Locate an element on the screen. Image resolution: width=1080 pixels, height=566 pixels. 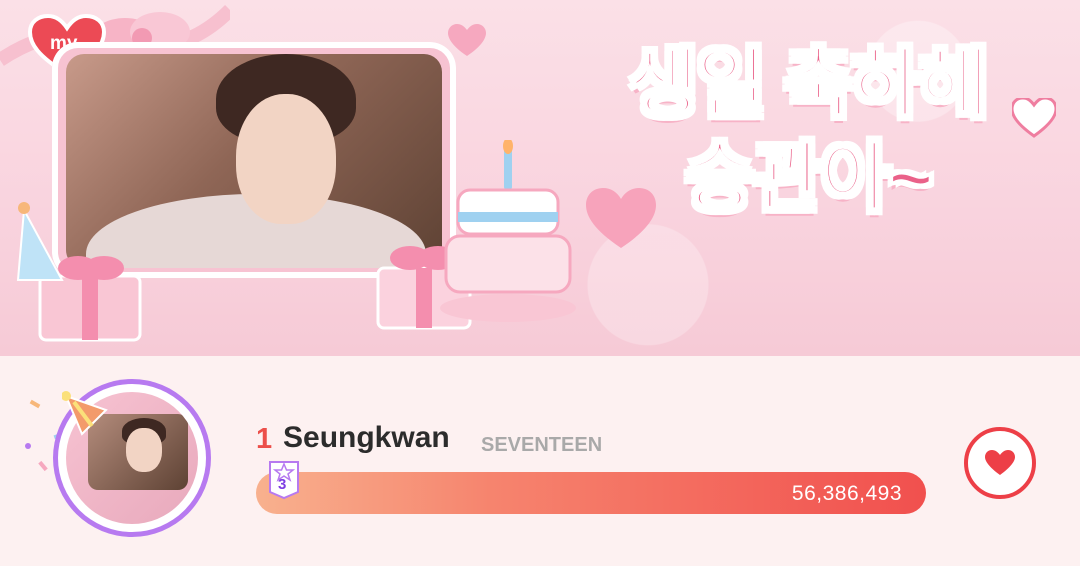
tier-number: 3 is located at coordinates (282, 484).